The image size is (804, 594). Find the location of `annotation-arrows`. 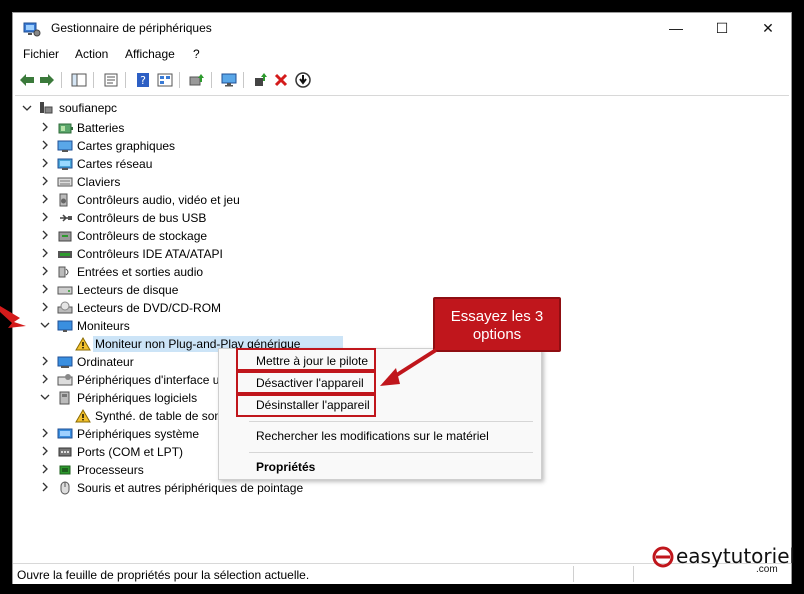

annotation-arrows is located at coordinates (219, 346).